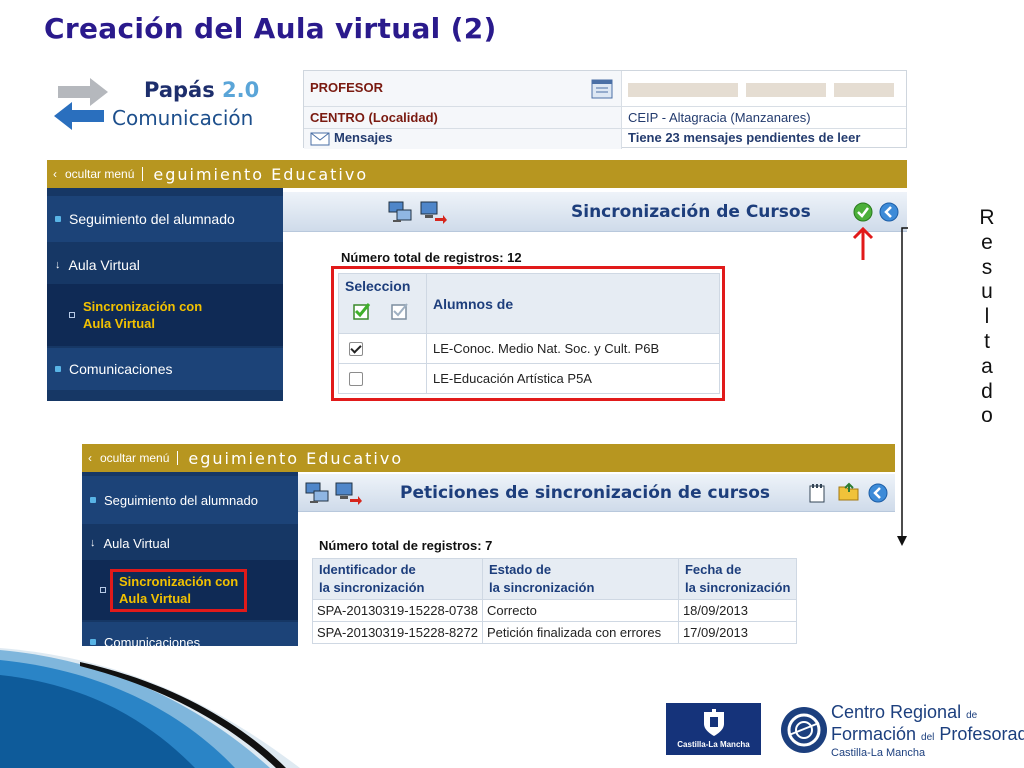 This screenshot has width=1024, height=768. I want to click on coat-of-arms-icon, so click(713, 722).